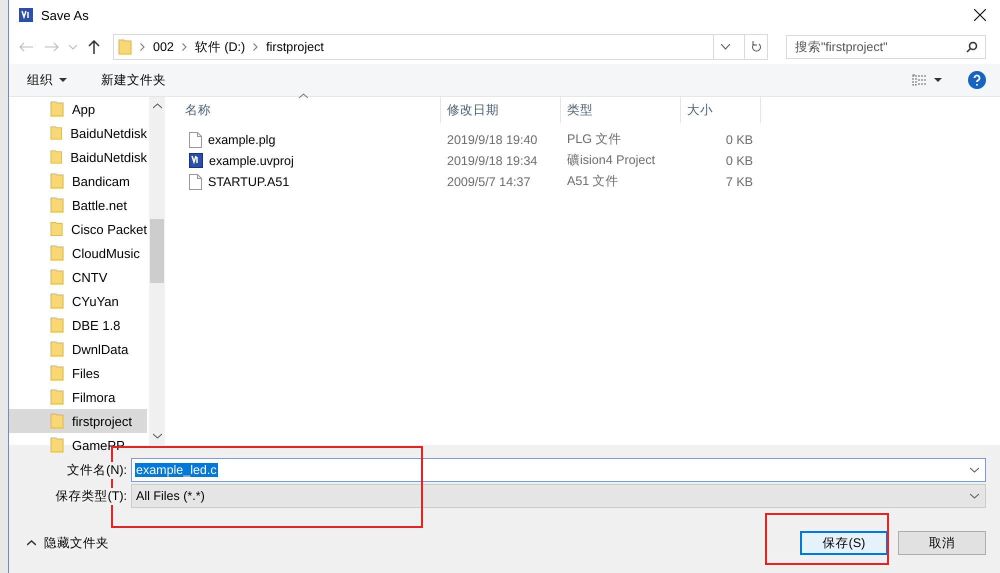  Describe the element at coordinates (78, 253) in the screenshot. I see `sidebar-item: CloudMusic` at that location.